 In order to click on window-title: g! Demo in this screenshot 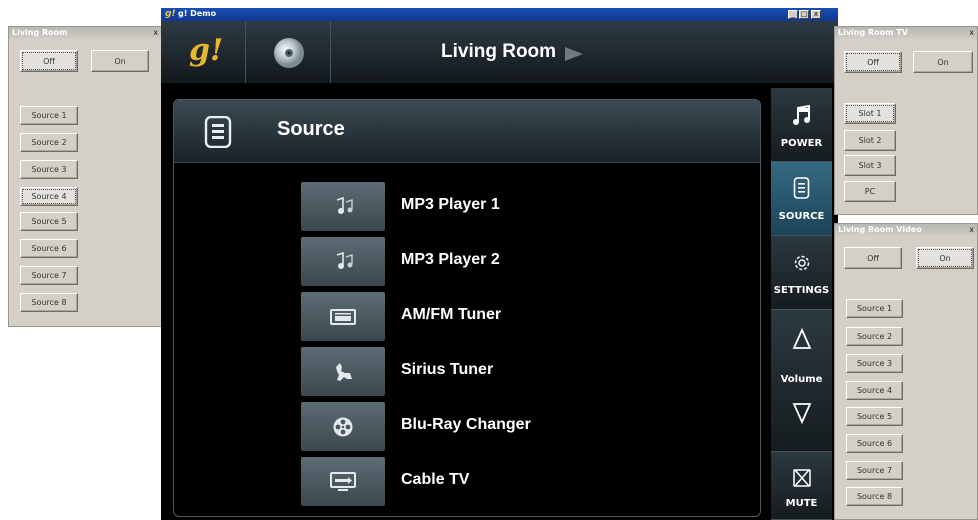, I will do `click(197, 13)`.